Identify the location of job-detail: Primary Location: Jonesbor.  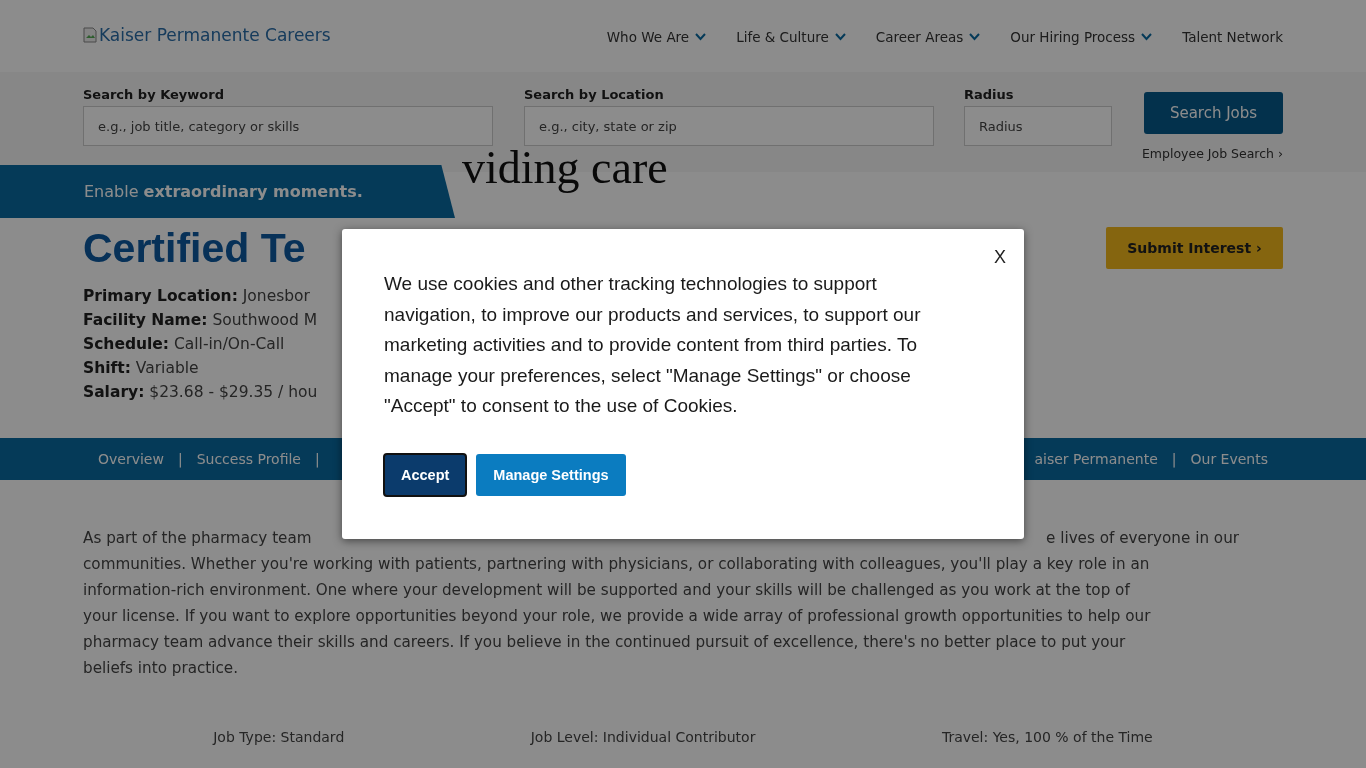
(196, 296).